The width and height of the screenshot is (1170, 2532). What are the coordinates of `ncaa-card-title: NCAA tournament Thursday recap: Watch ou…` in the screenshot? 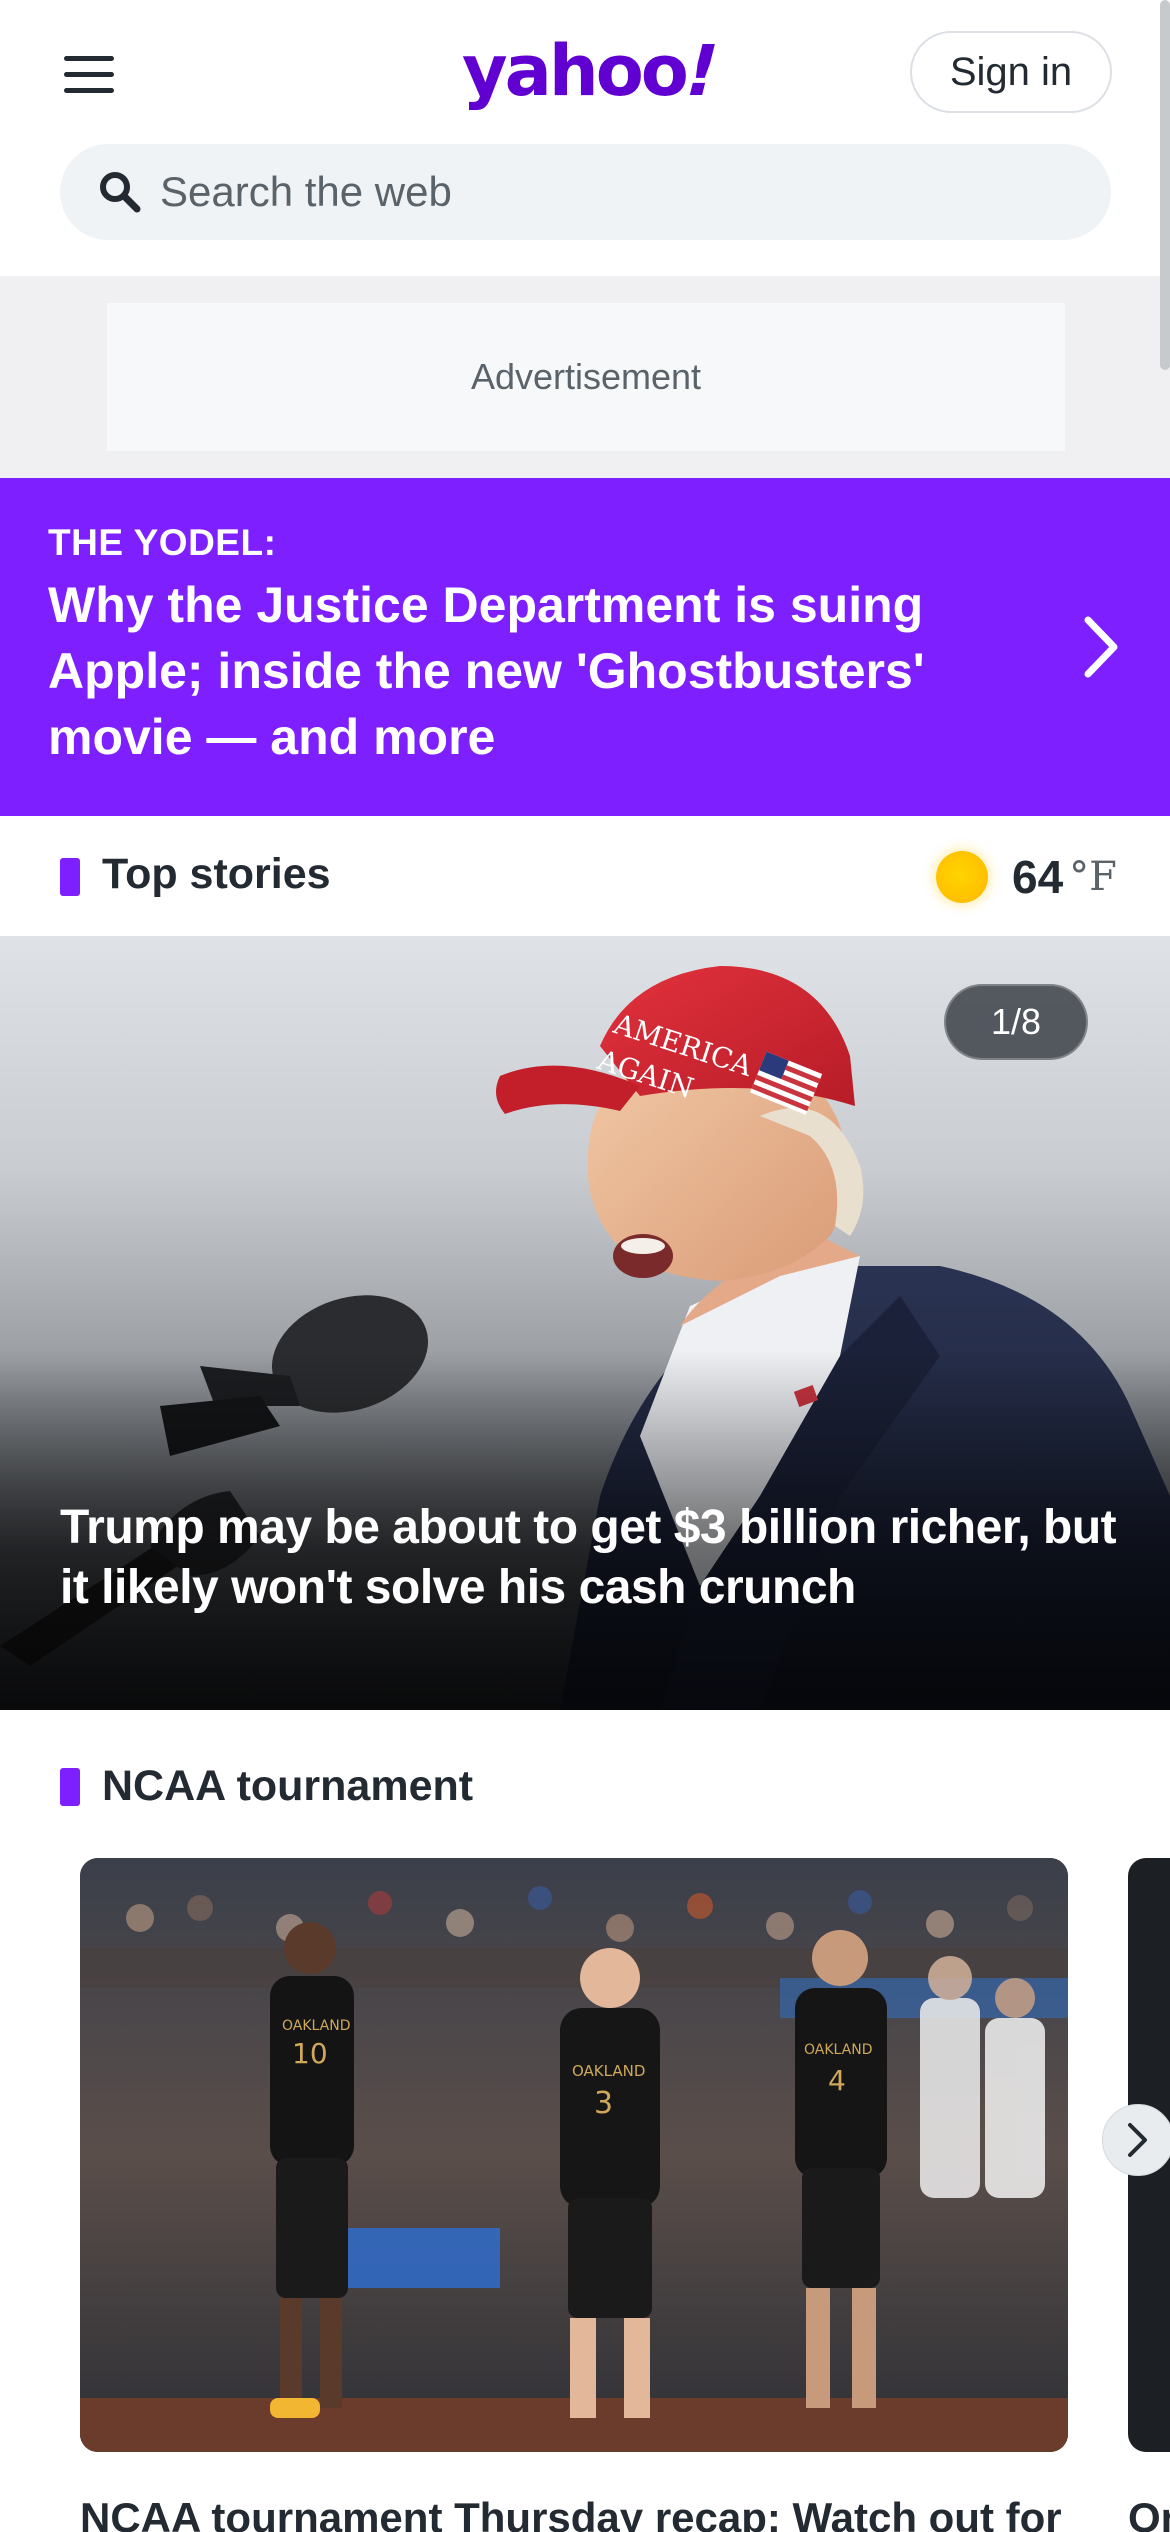 It's located at (580, 2513).